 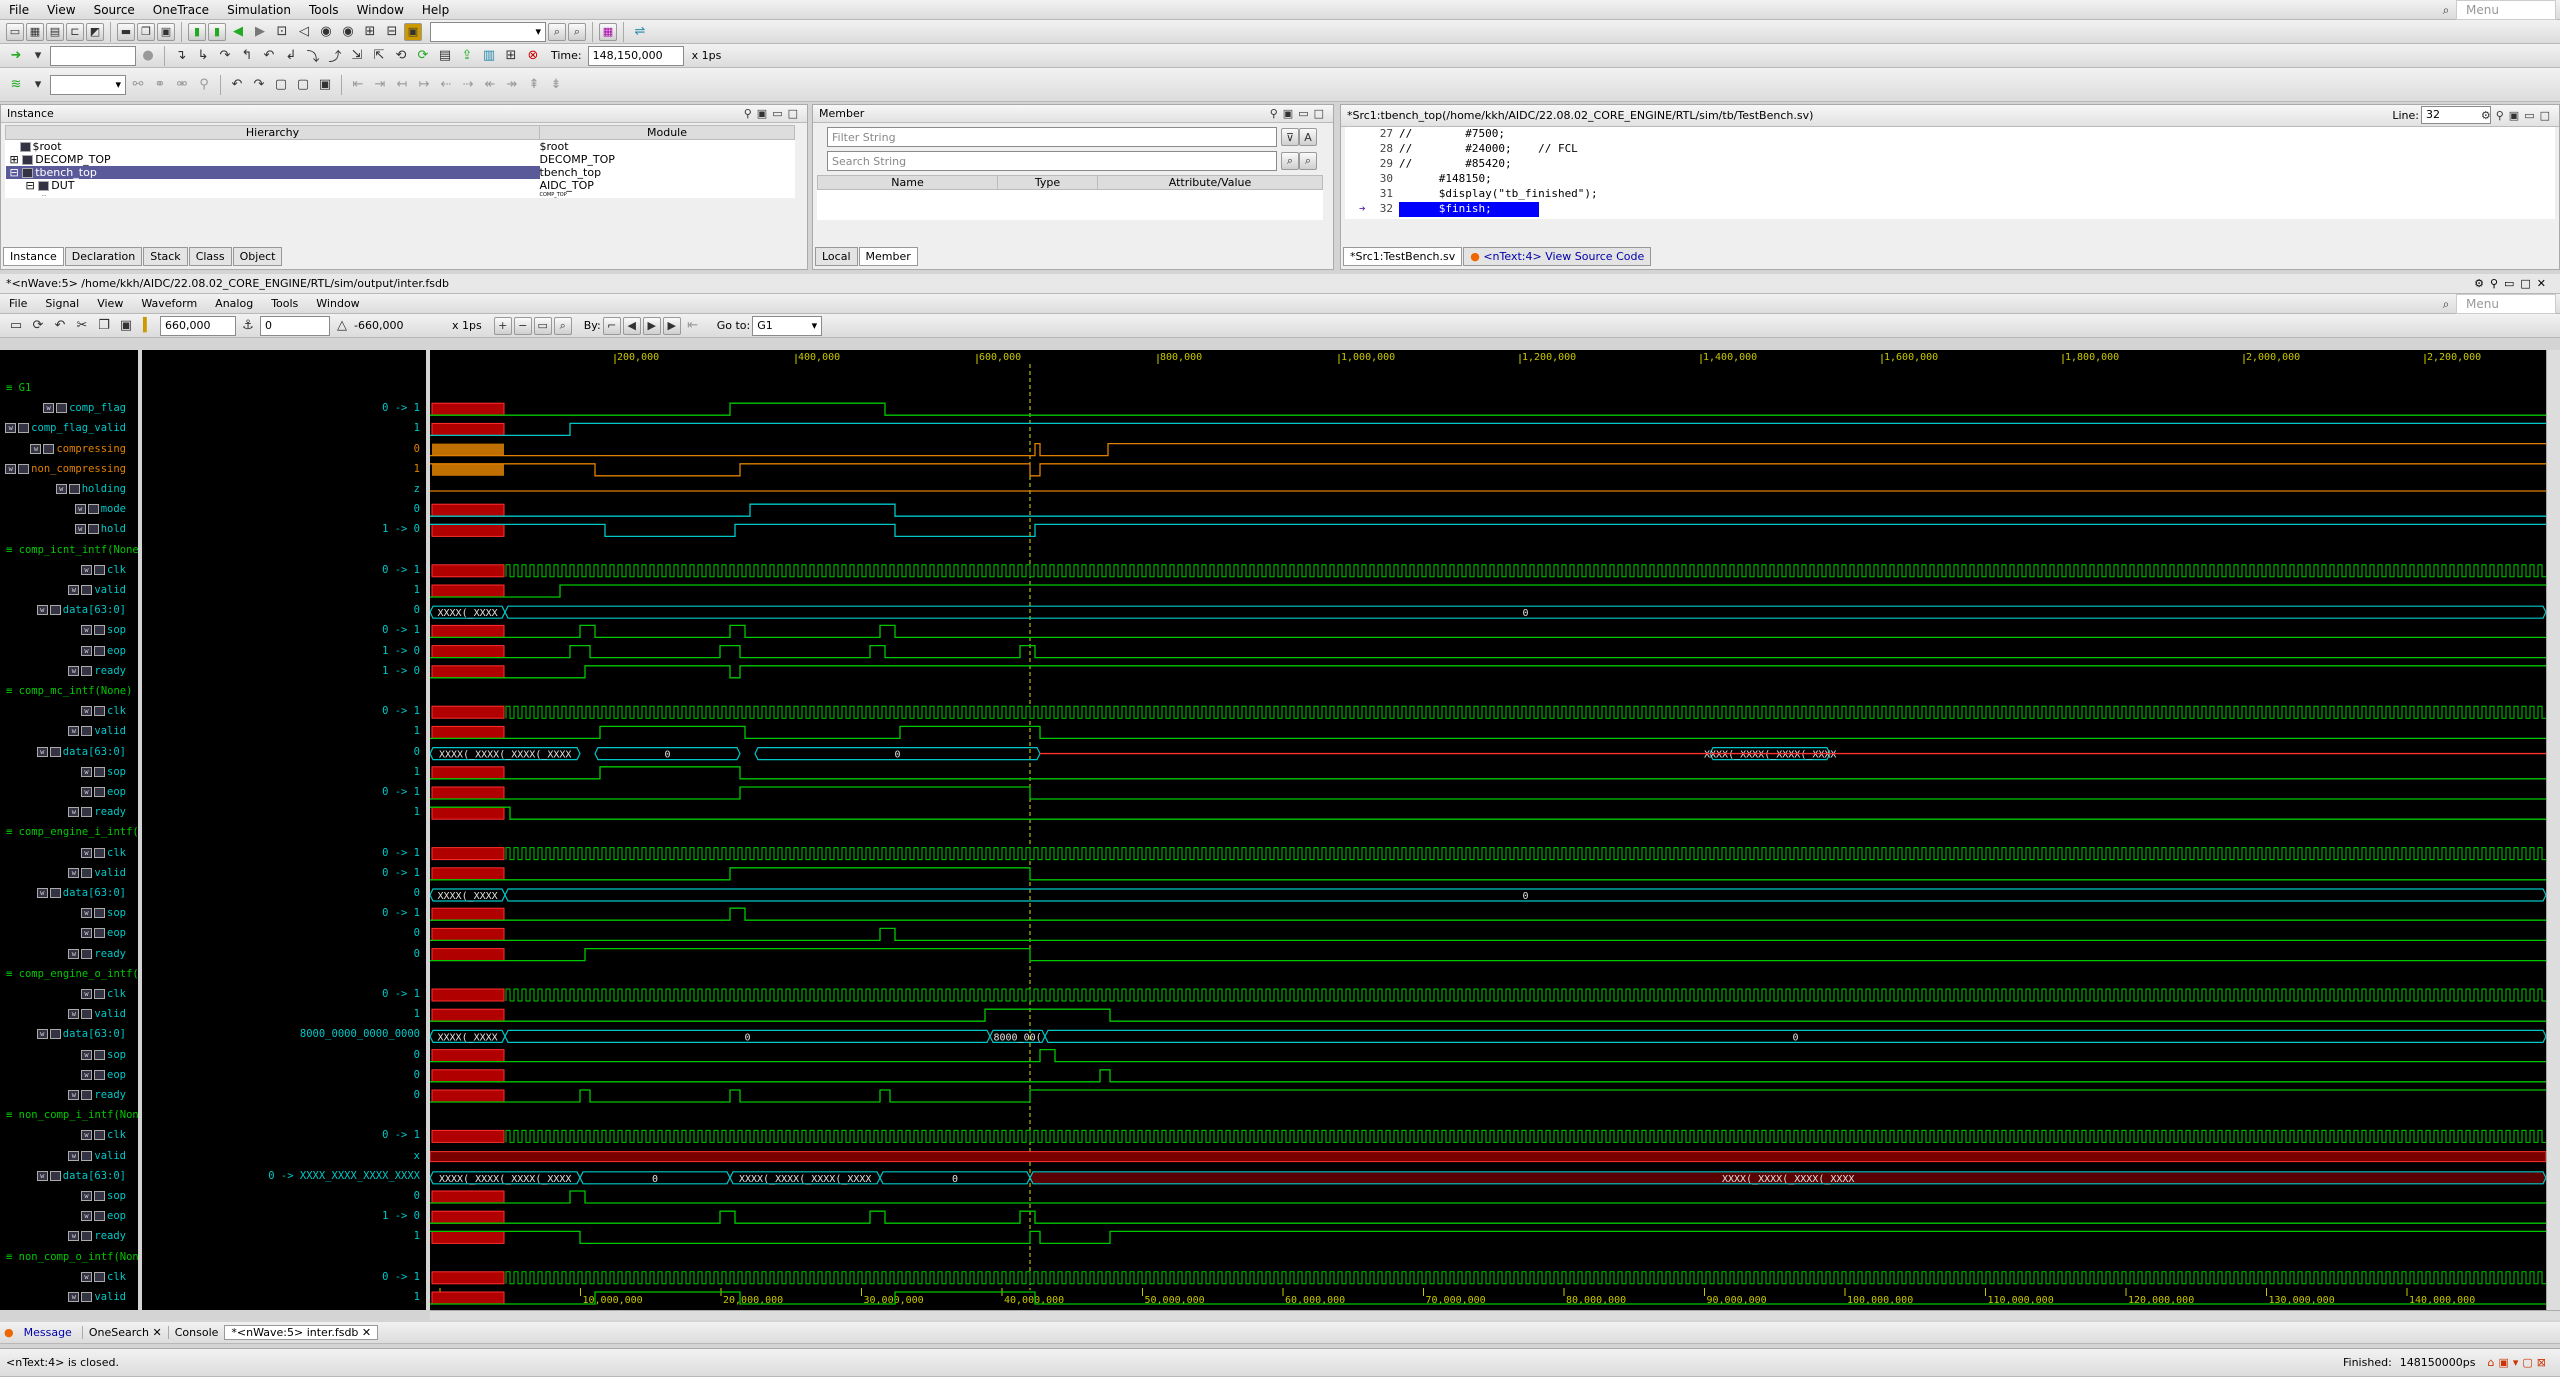 I want to click on step5-icon: ⇱, so click(x=379, y=56).